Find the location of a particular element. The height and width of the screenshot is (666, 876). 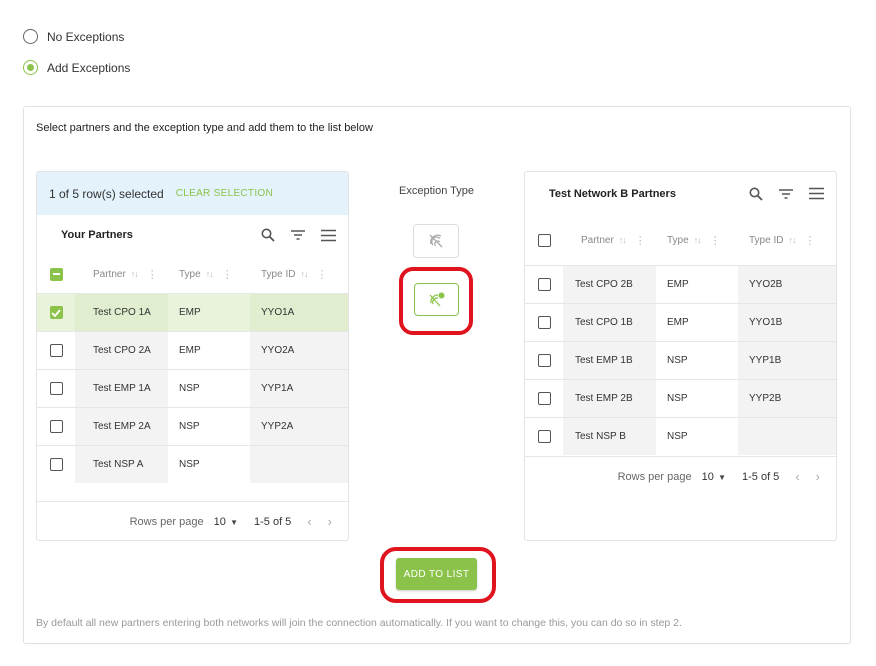

cell-partner: Test EMP 2B is located at coordinates (609, 398).